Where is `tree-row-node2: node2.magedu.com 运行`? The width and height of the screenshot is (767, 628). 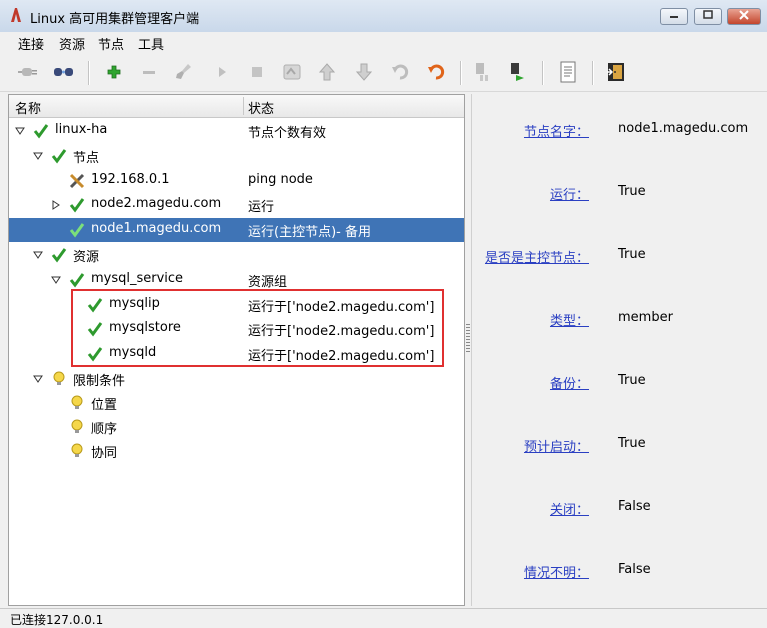
tree-row-node2: node2.magedu.com 运行 is located at coordinates (236, 205).